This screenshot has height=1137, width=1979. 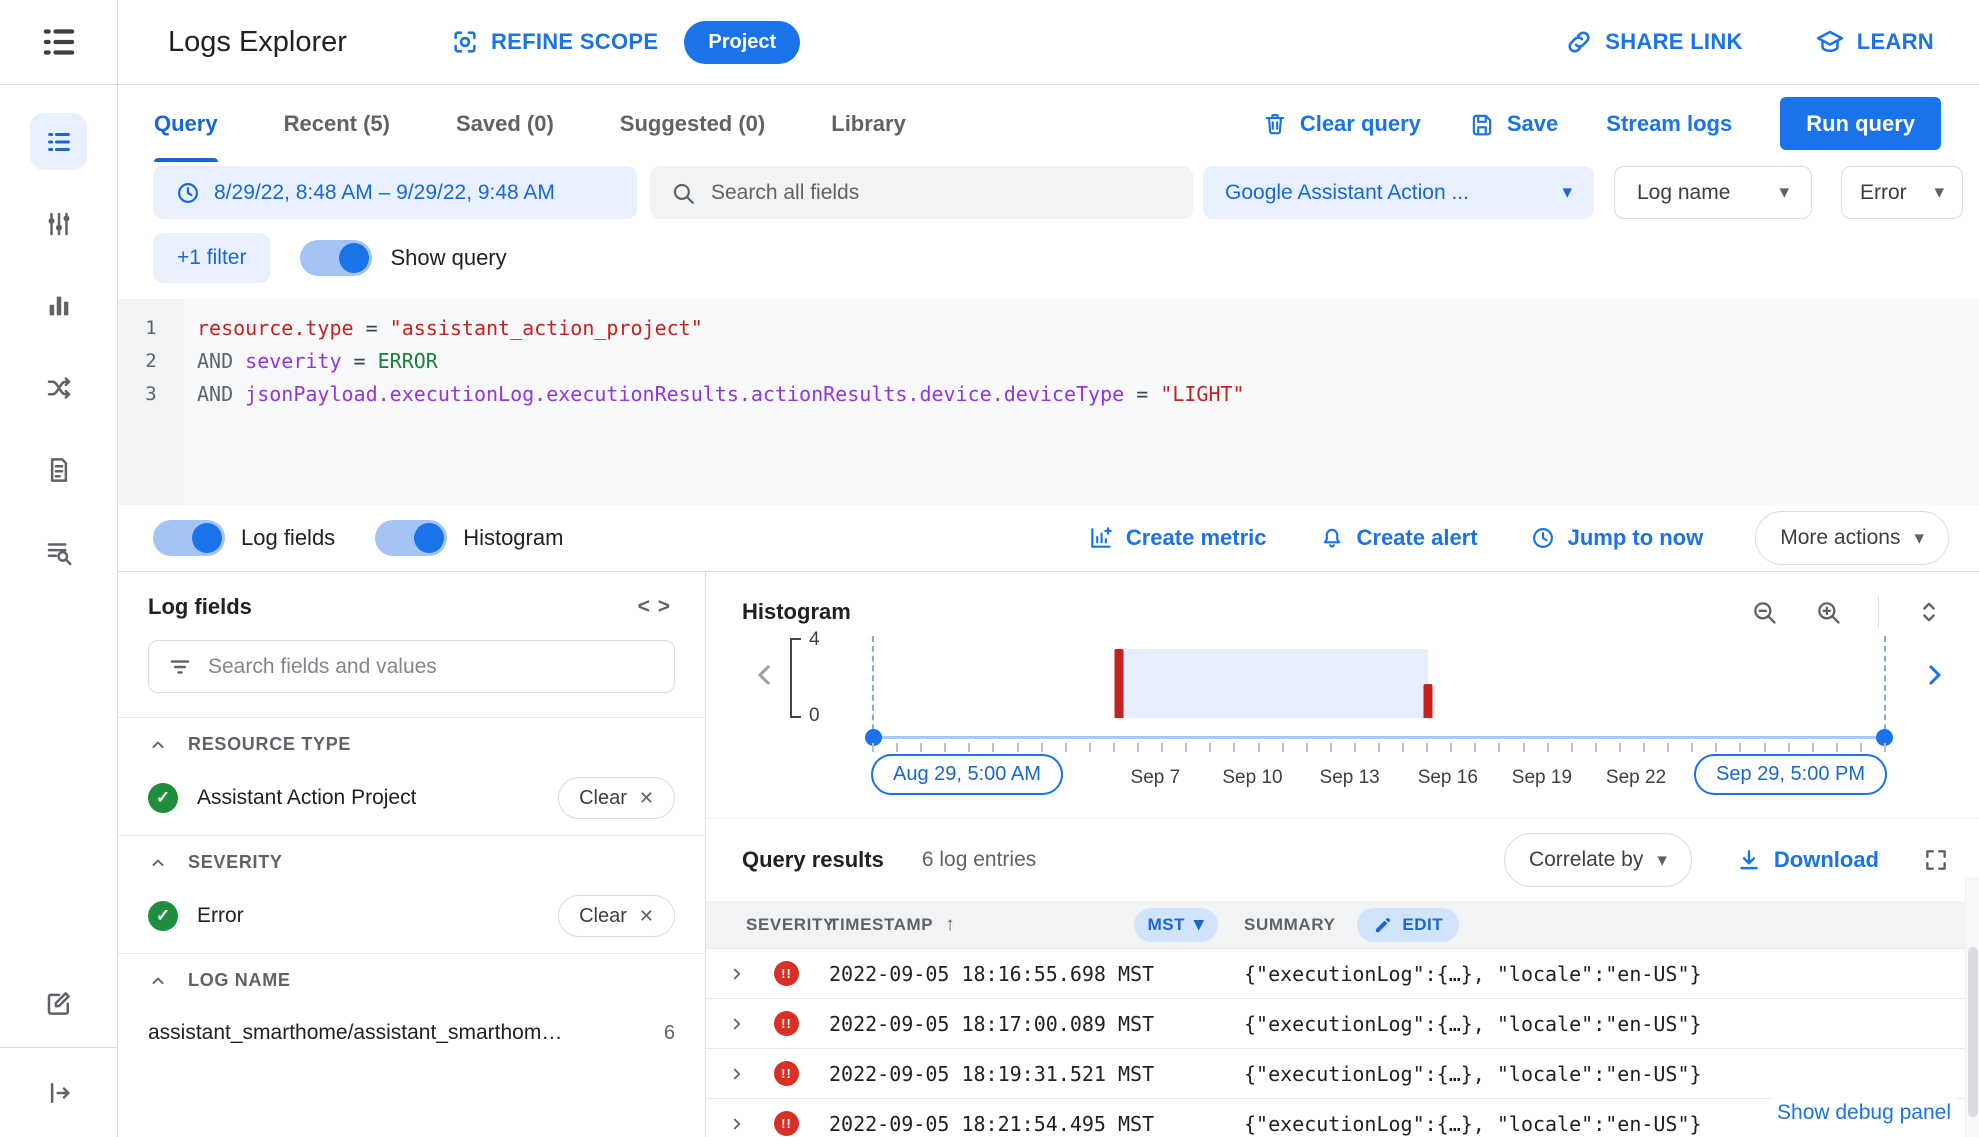 What do you see at coordinates (616, 798) in the screenshot?
I see `clear-resource-filter-button: Clear ✕` at bounding box center [616, 798].